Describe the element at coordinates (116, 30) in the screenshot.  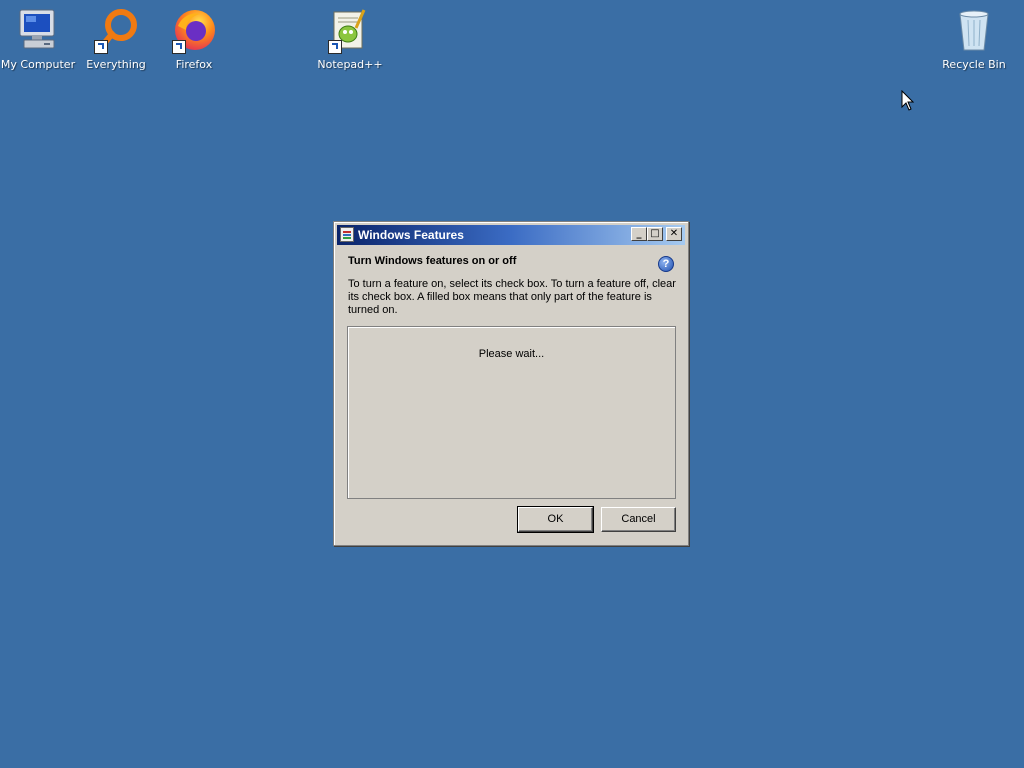
I see `everything-search-icon` at that location.